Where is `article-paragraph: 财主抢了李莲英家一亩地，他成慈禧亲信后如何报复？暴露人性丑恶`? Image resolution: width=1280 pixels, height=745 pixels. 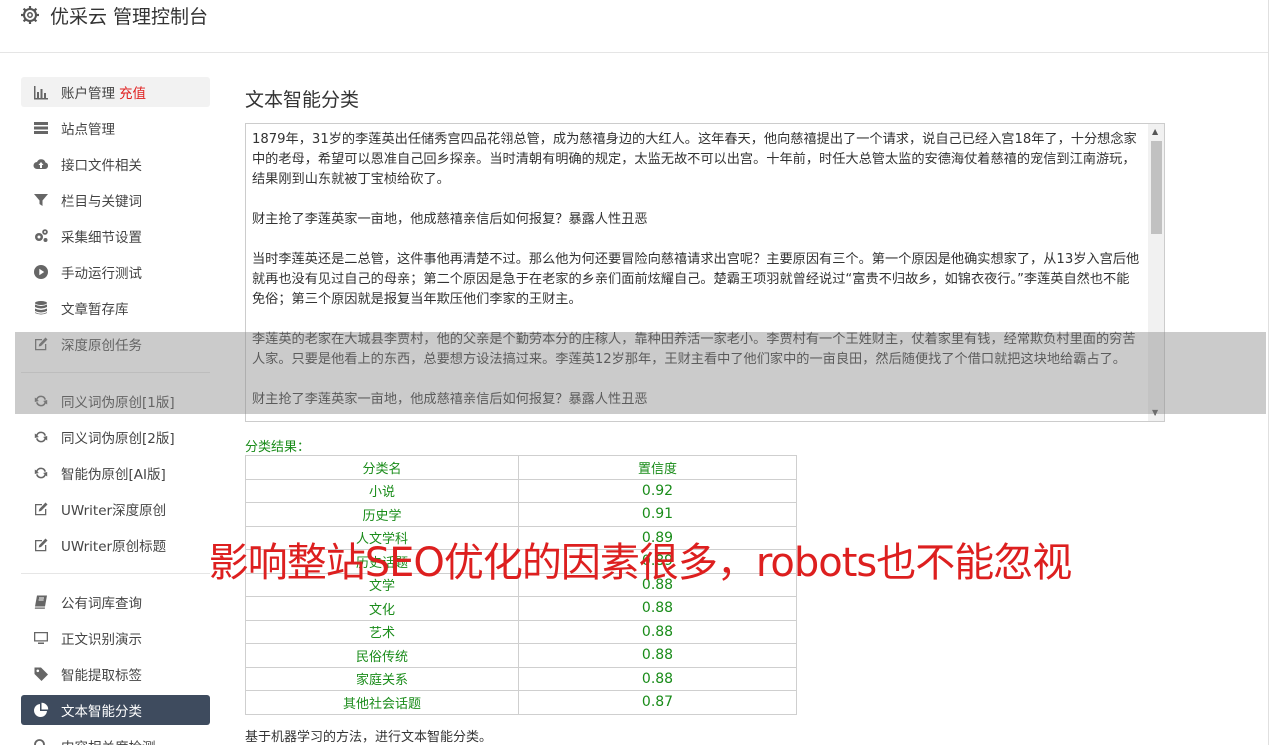 article-paragraph: 财主抢了李莲英家一亩地，他成慈禧亲信后如何报复？暴露人性丑恶 is located at coordinates (450, 219).